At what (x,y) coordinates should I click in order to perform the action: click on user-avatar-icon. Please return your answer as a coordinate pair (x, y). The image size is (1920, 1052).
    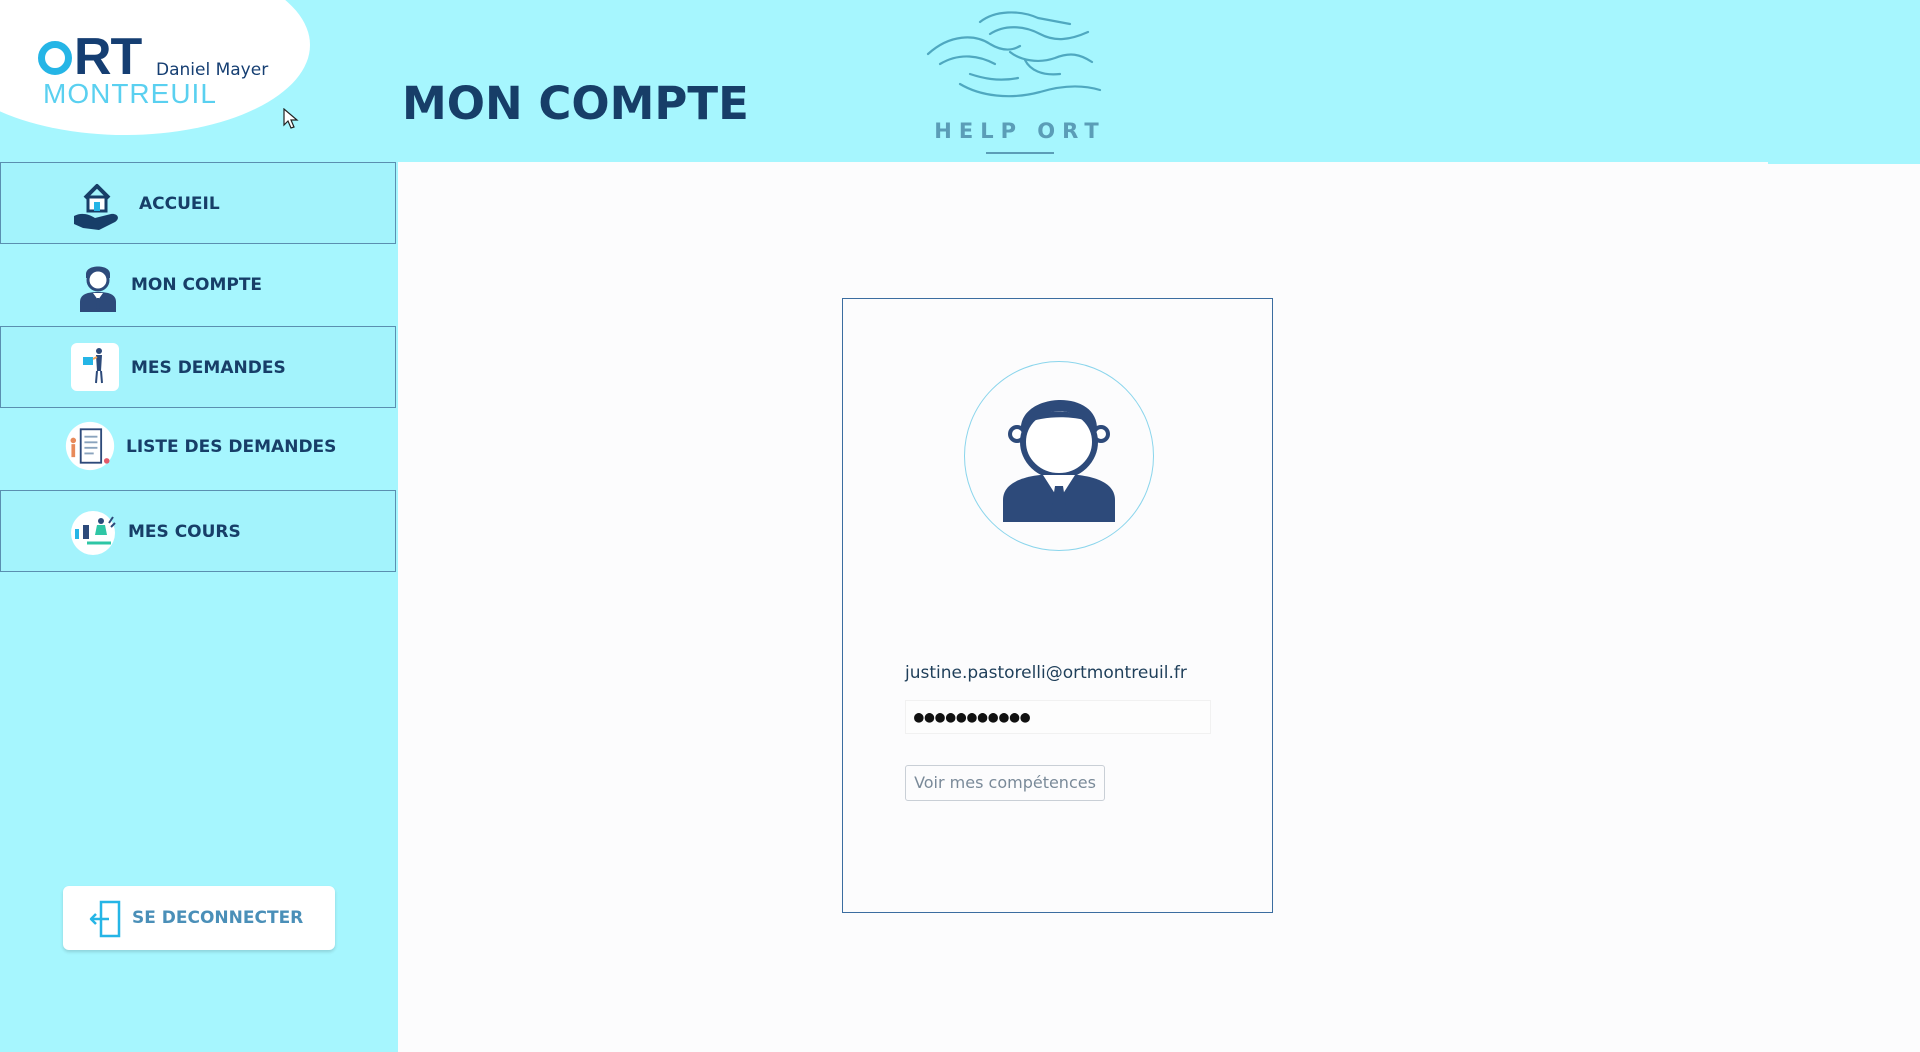
    Looking at the image, I should click on (1059, 460).